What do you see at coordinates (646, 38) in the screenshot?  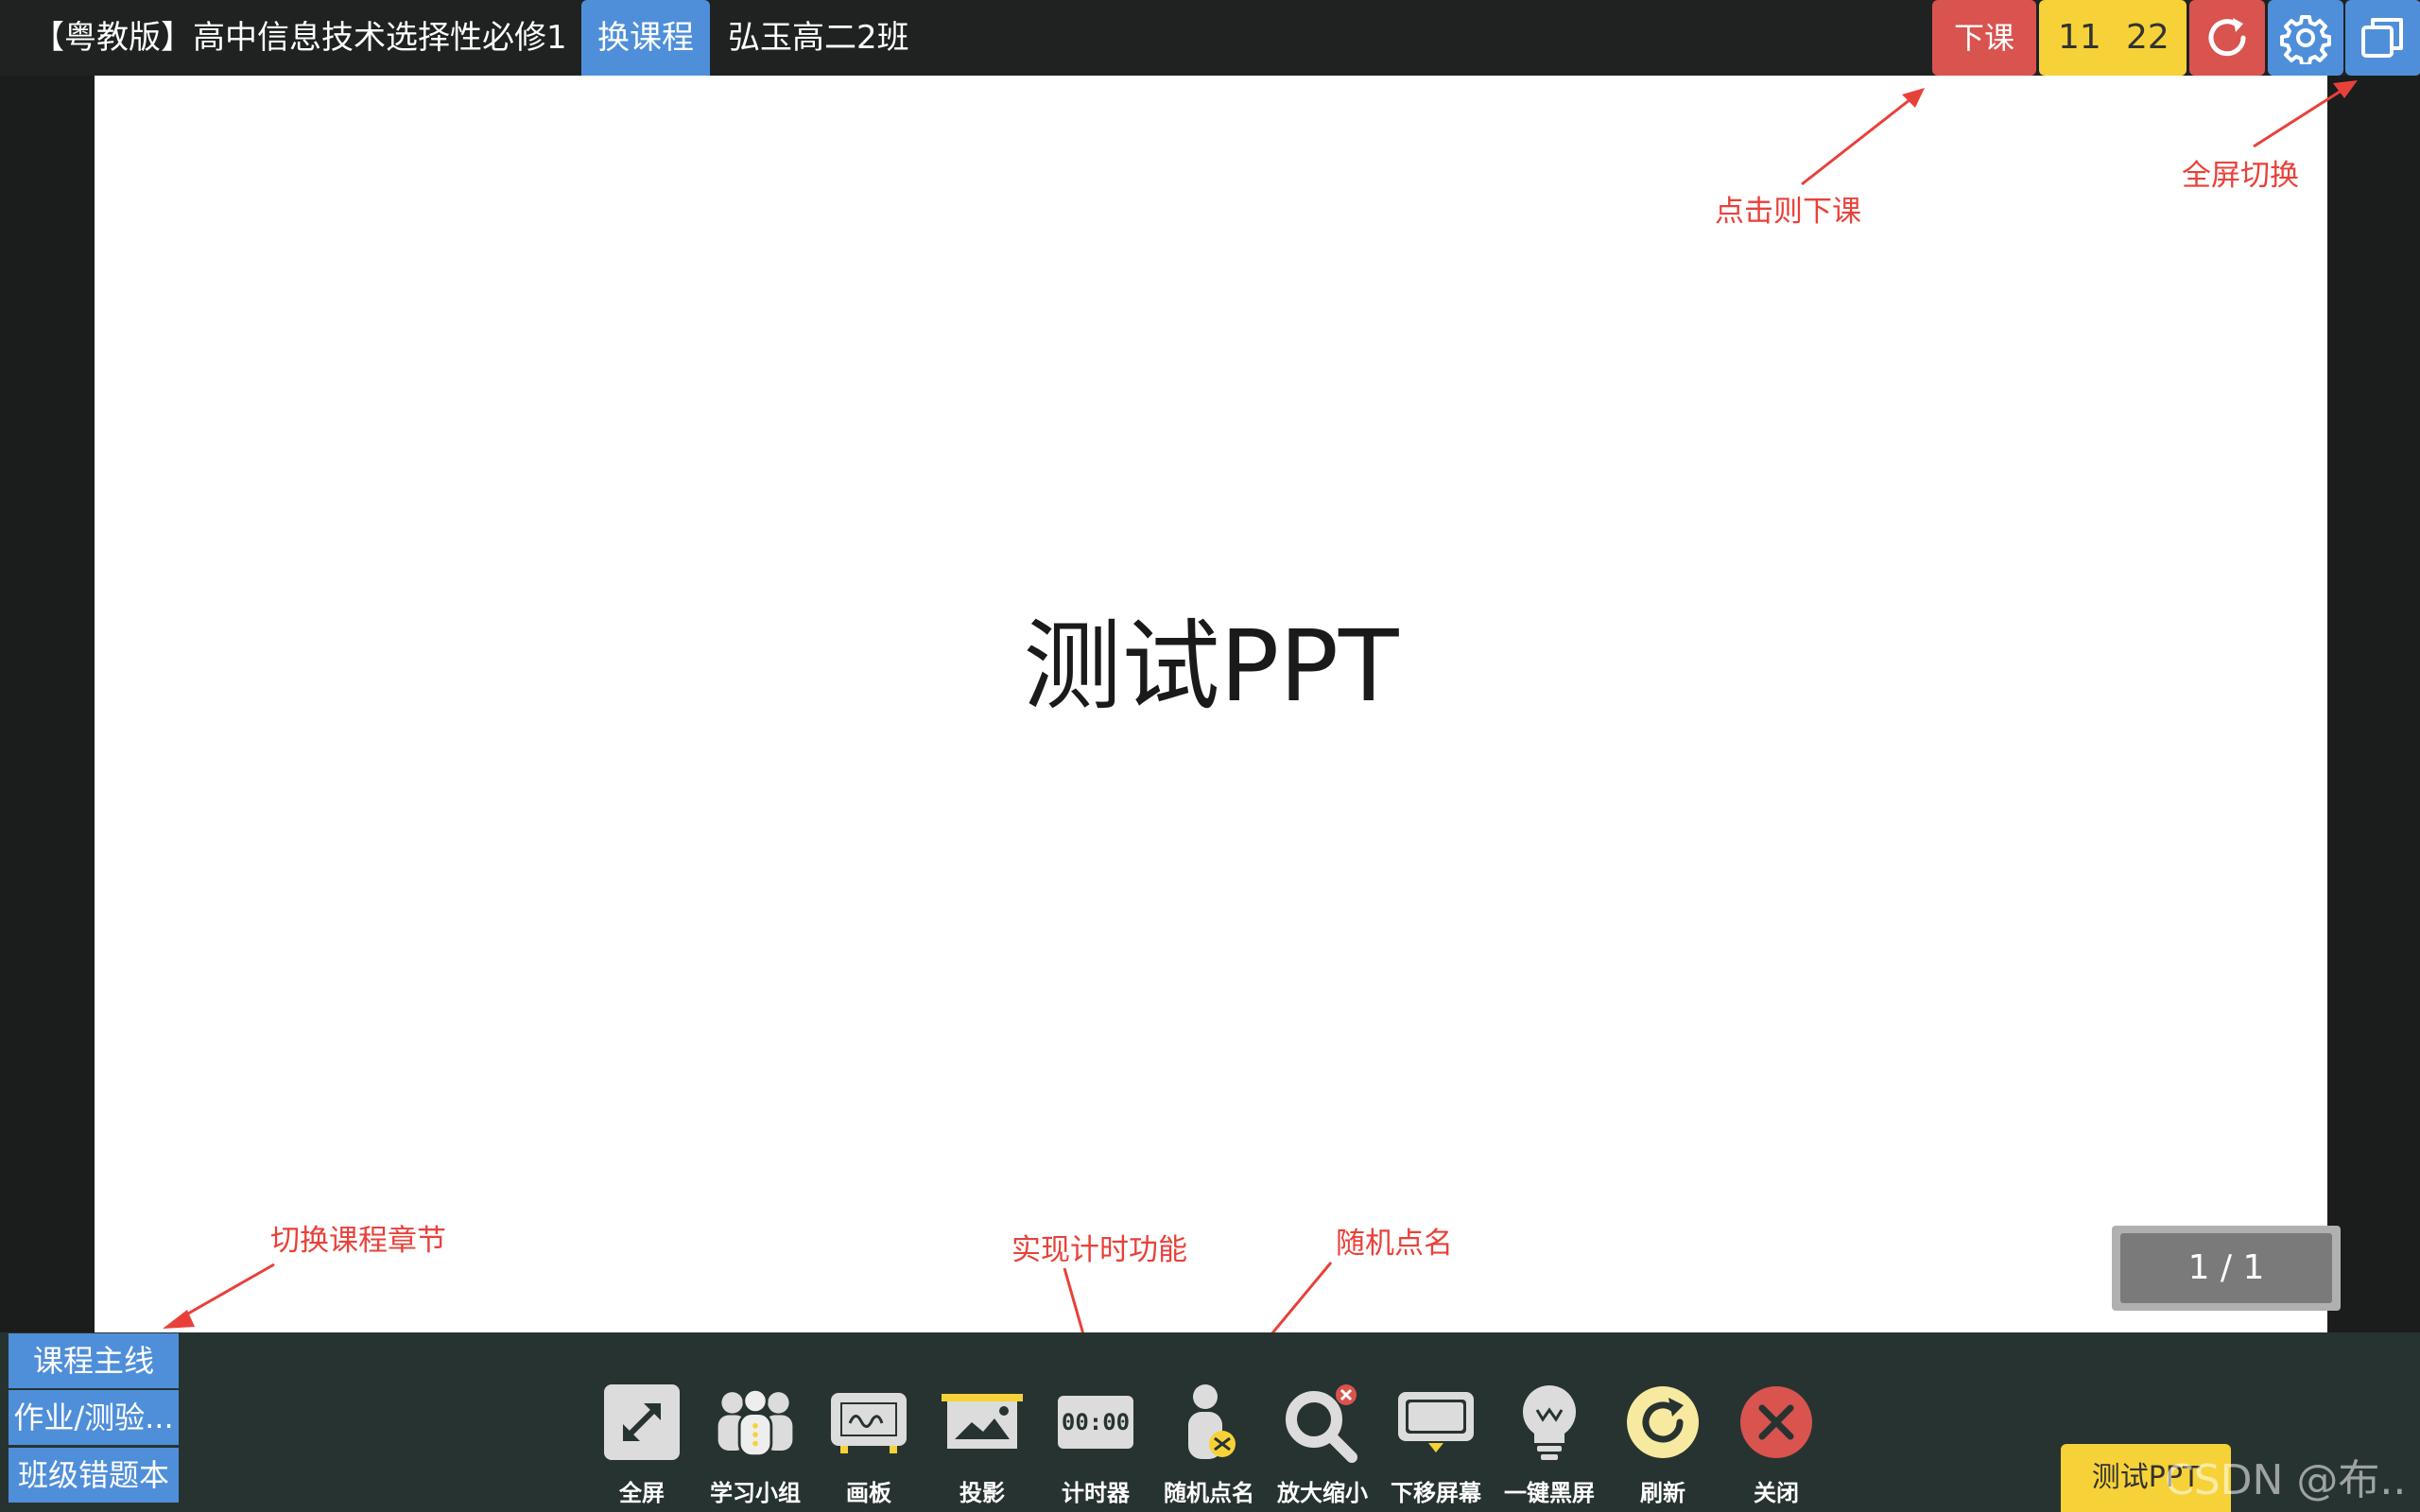 I see `switch-course-button: 换课程` at bounding box center [646, 38].